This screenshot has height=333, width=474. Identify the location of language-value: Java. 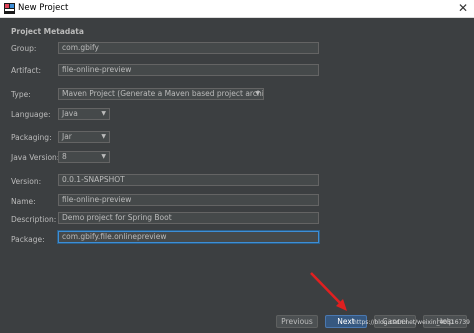
(70, 113).